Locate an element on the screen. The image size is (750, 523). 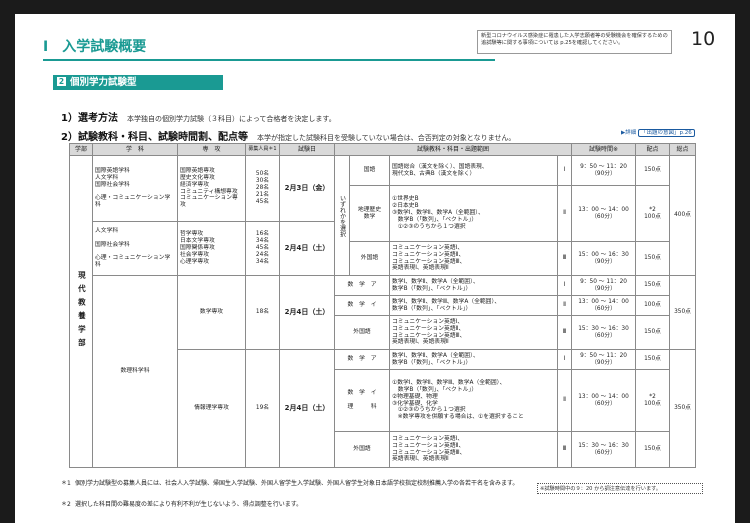
dept-cell-g1: 国際英語学科 人文学科 国際社会学科 心理・コミュニケーション学科 is located at coordinates (135, 188).